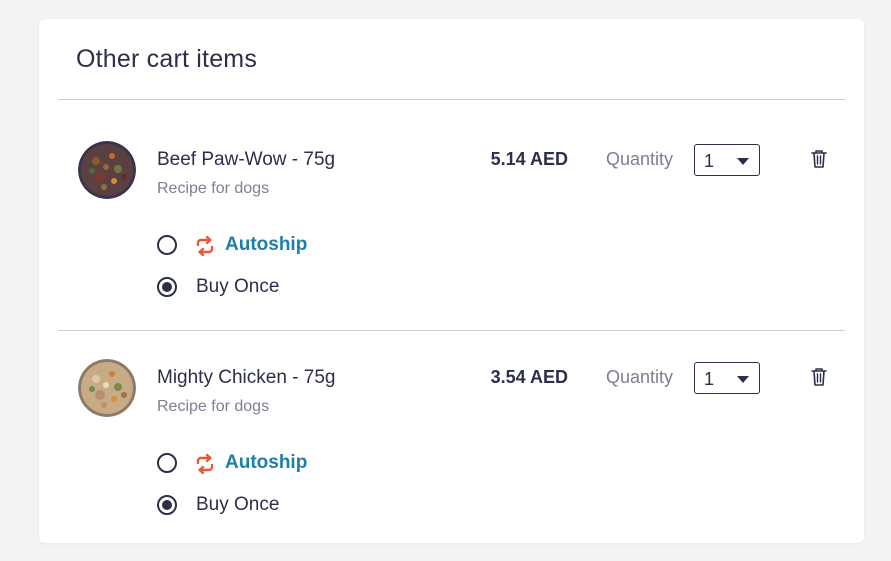  What do you see at coordinates (167, 59) in the screenshot?
I see `section-title: Other cart items` at bounding box center [167, 59].